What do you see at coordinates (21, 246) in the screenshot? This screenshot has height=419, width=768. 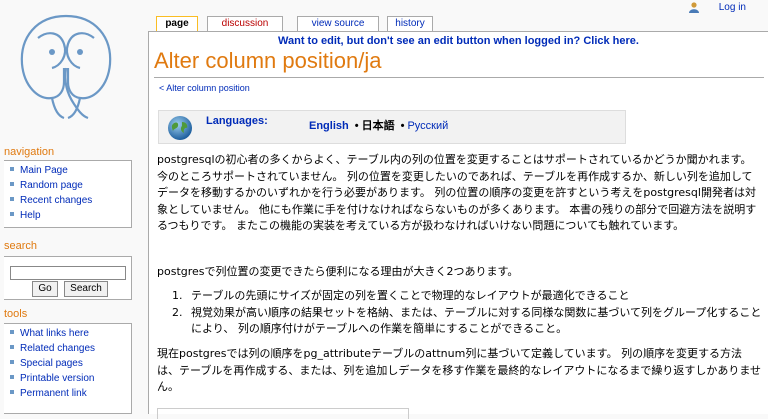 I see `search-heading: search` at bounding box center [21, 246].